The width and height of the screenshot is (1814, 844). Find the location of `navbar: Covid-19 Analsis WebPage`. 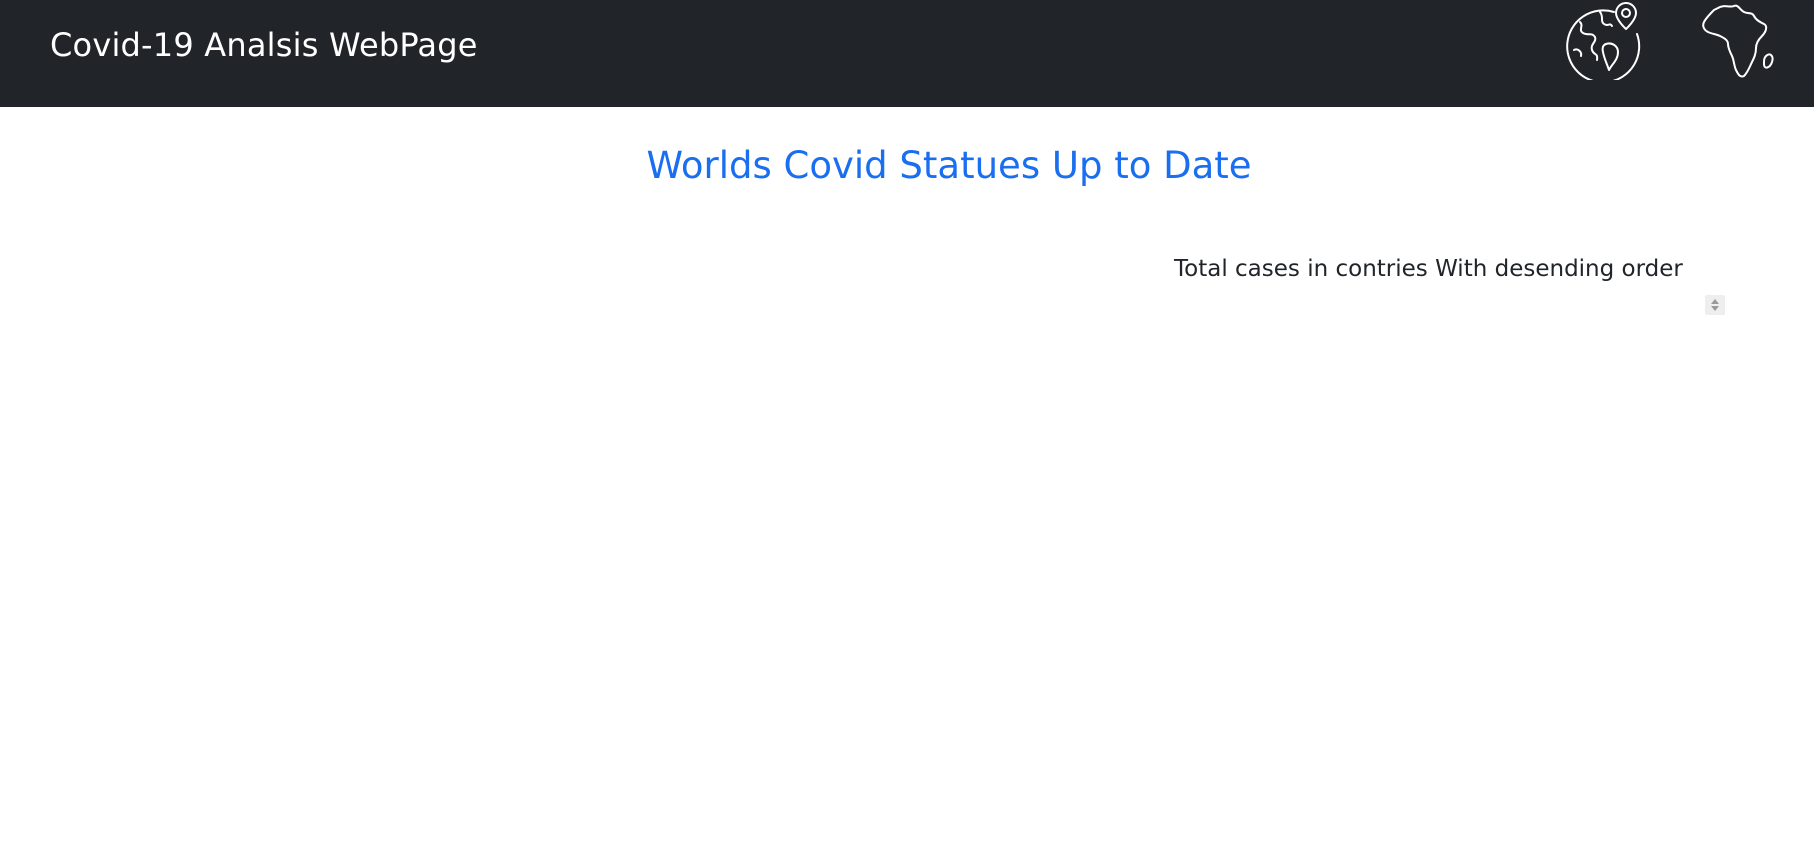

navbar: Covid-19 Analsis WebPage is located at coordinates (907, 53).